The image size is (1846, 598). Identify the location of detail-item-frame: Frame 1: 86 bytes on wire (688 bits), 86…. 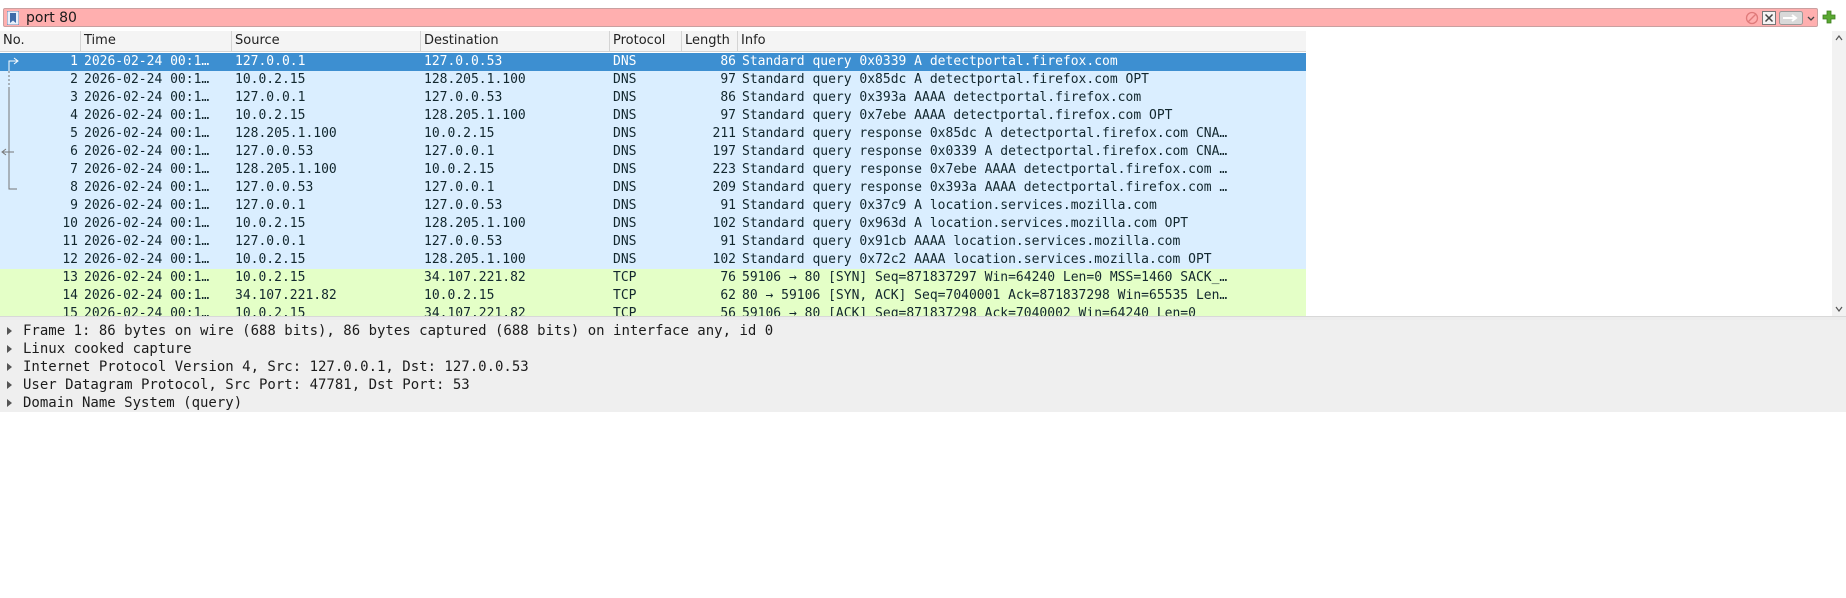
(923, 331).